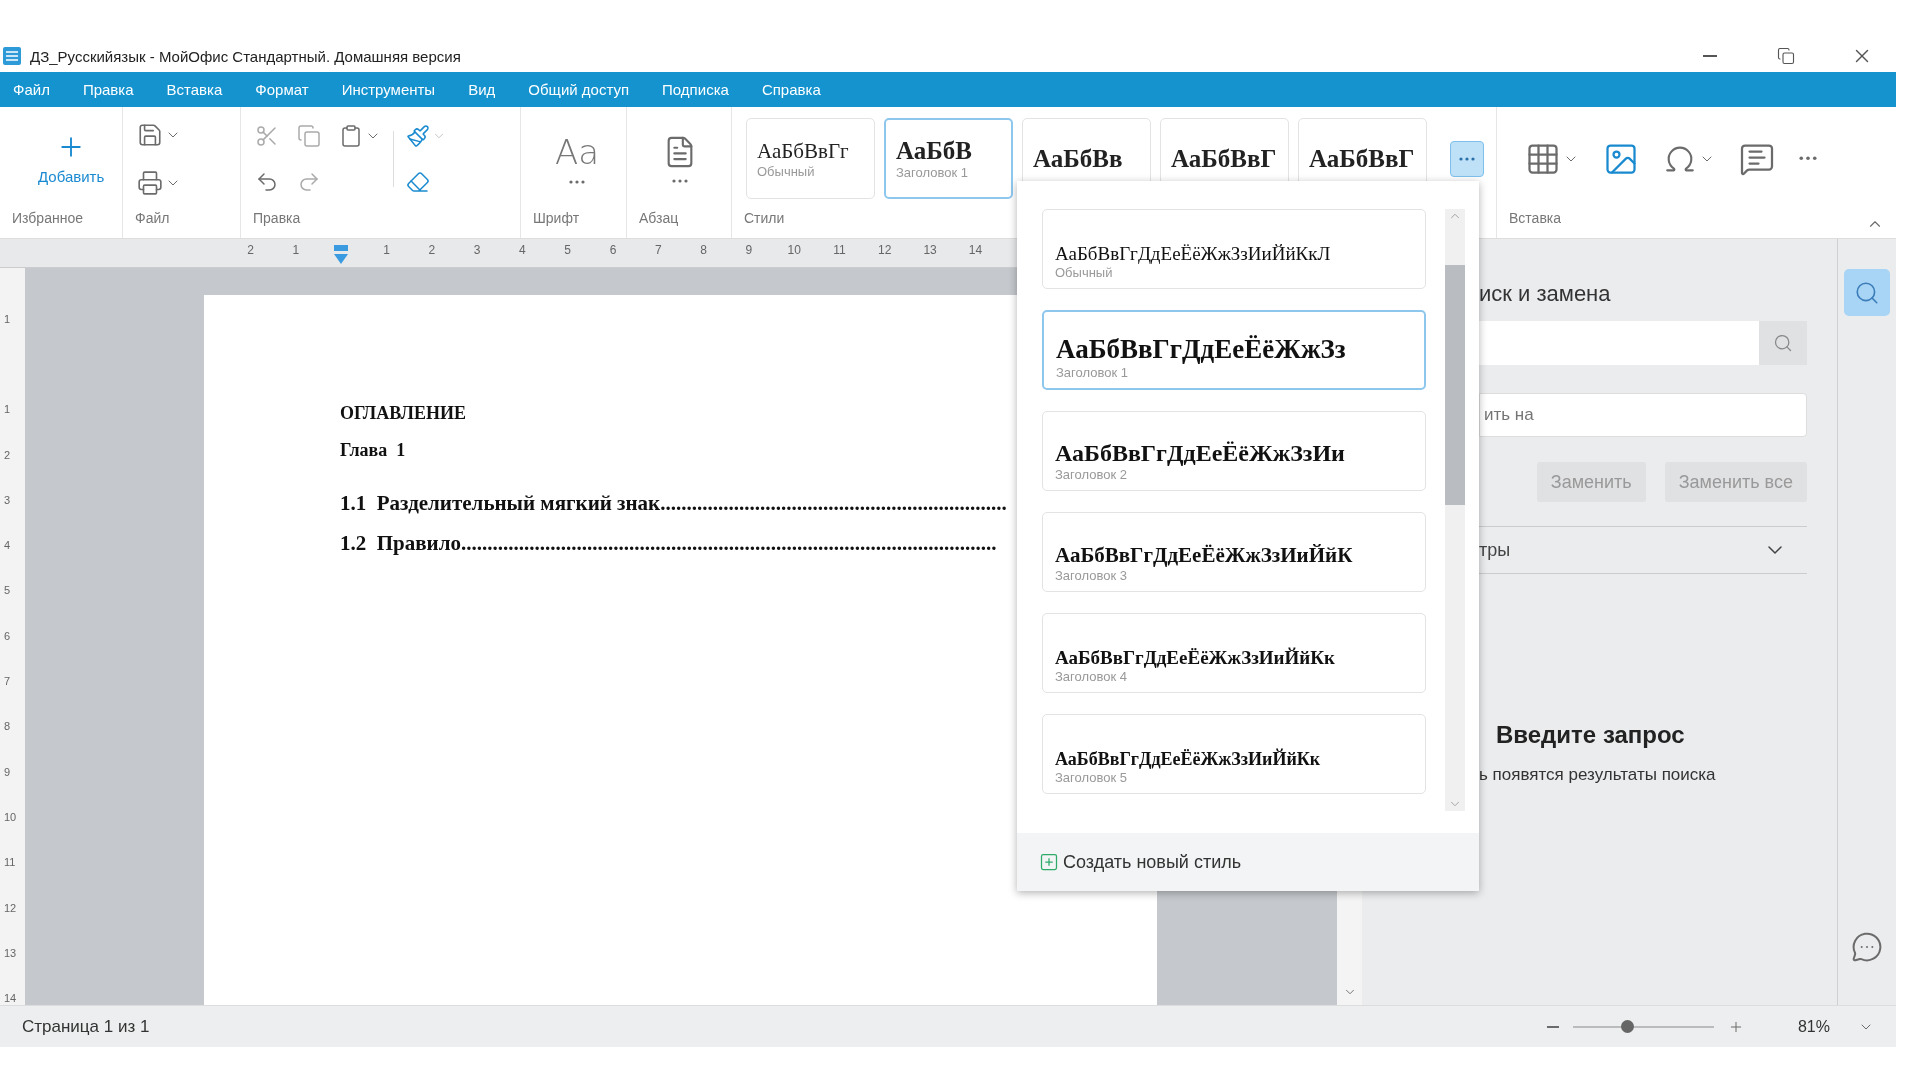  What do you see at coordinates (152, 219) in the screenshot?
I see `group-label: Файл` at bounding box center [152, 219].